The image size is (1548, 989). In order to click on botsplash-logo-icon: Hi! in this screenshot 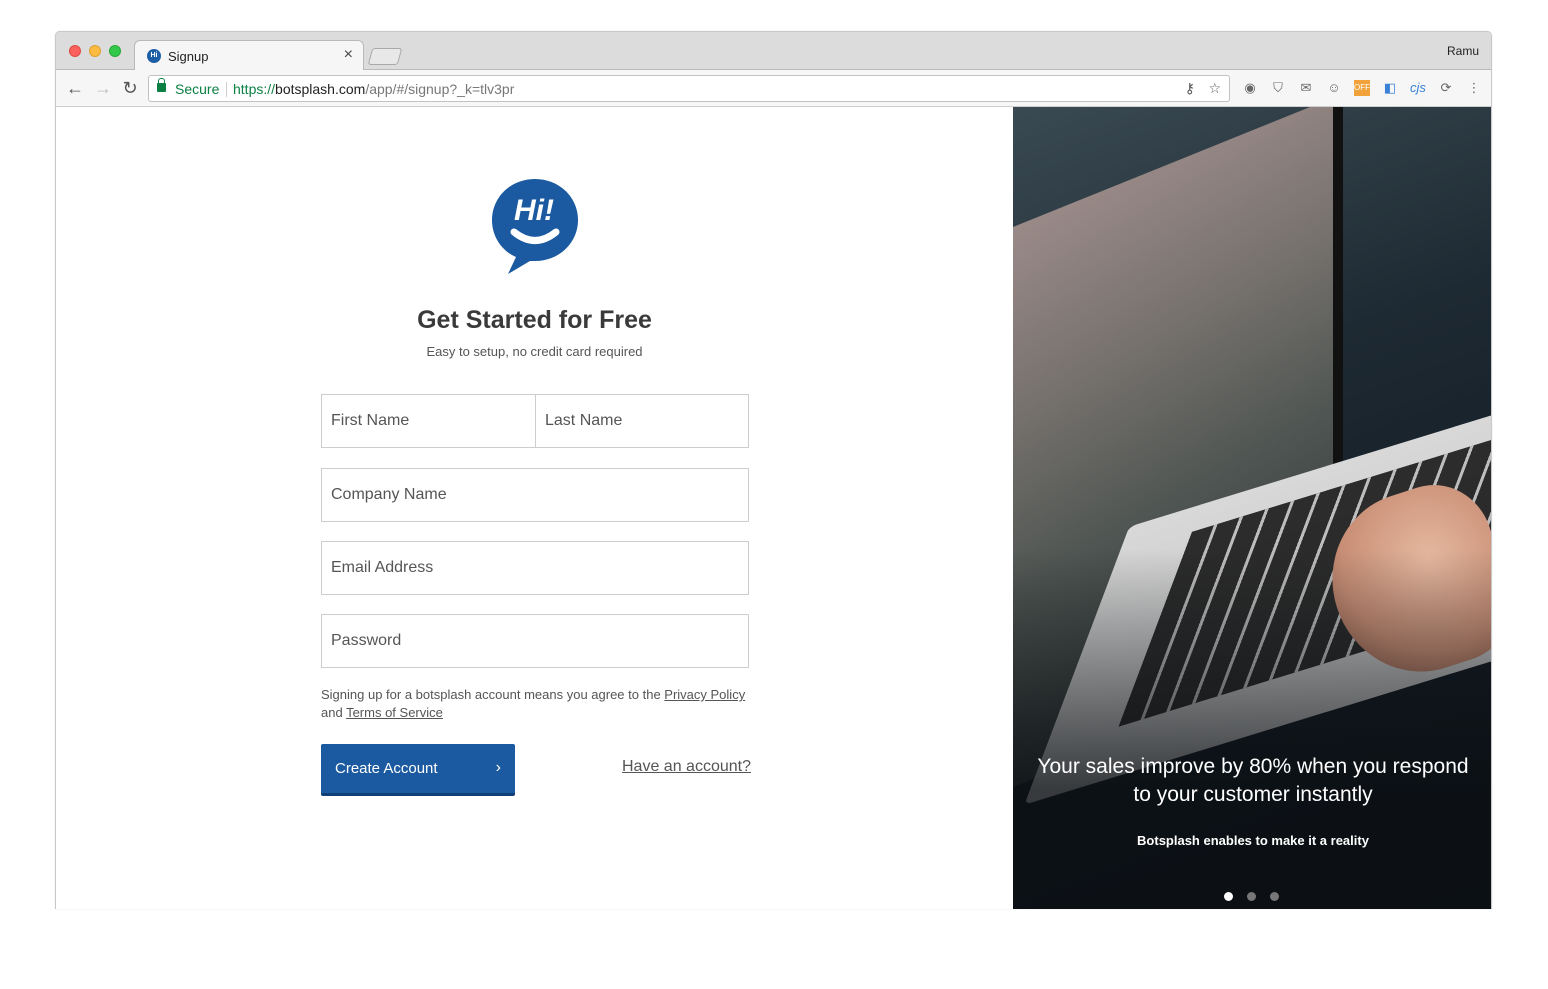, I will do `click(535, 226)`.